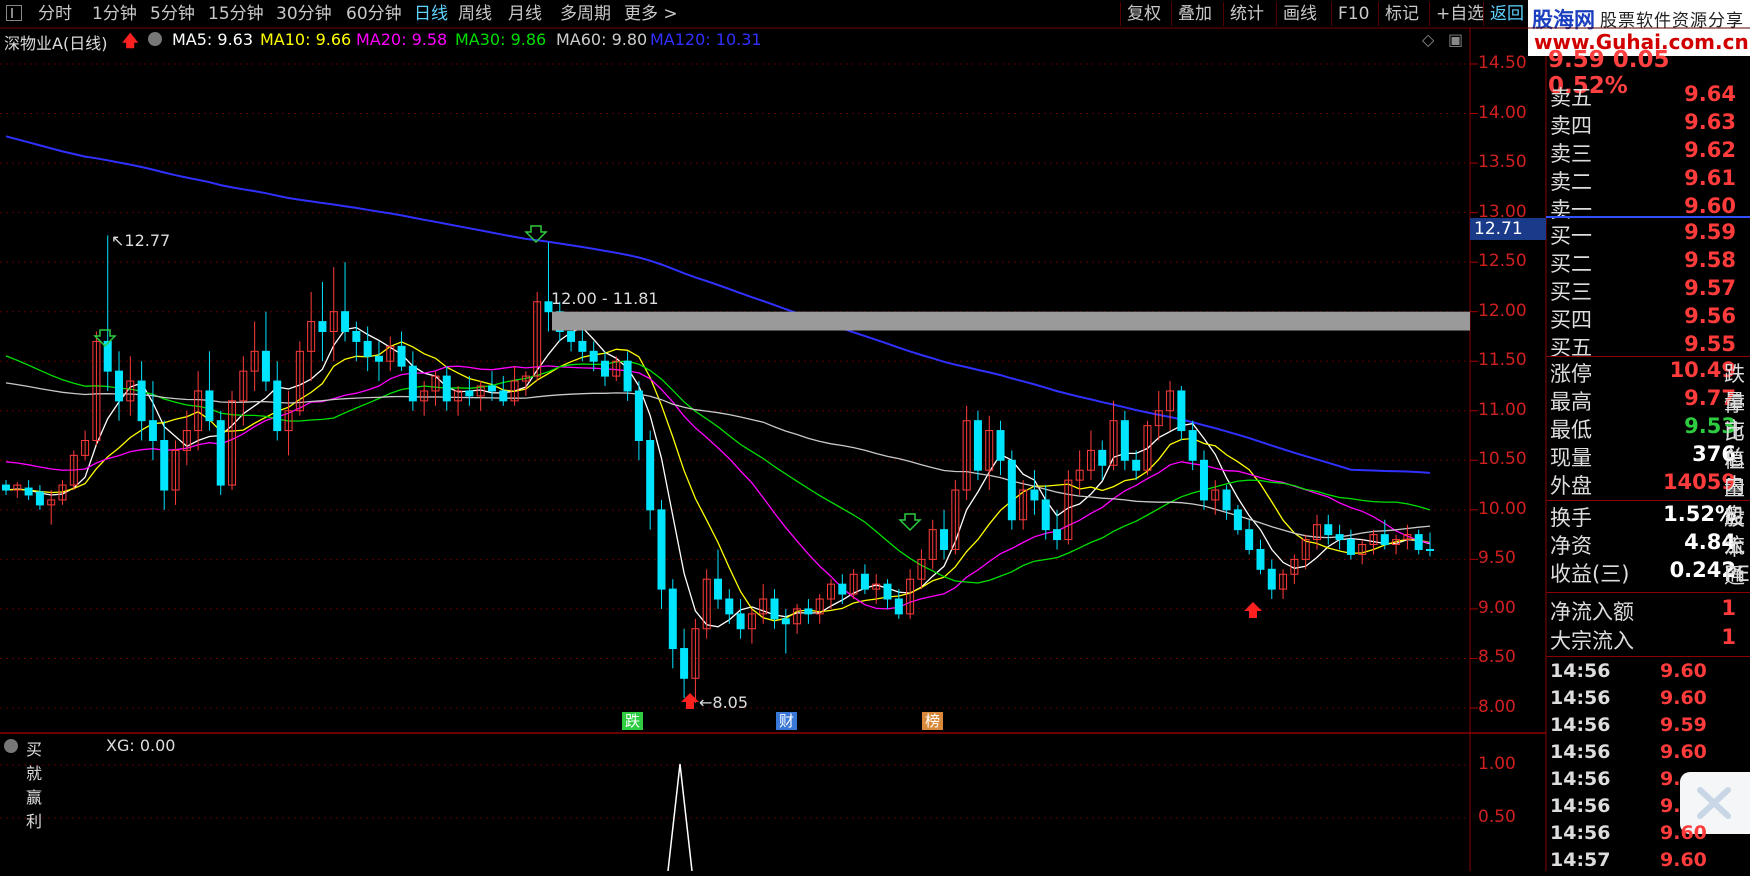 The height and width of the screenshot is (876, 1750). I want to click on price-tick-label: 12.00, so click(1502, 310).